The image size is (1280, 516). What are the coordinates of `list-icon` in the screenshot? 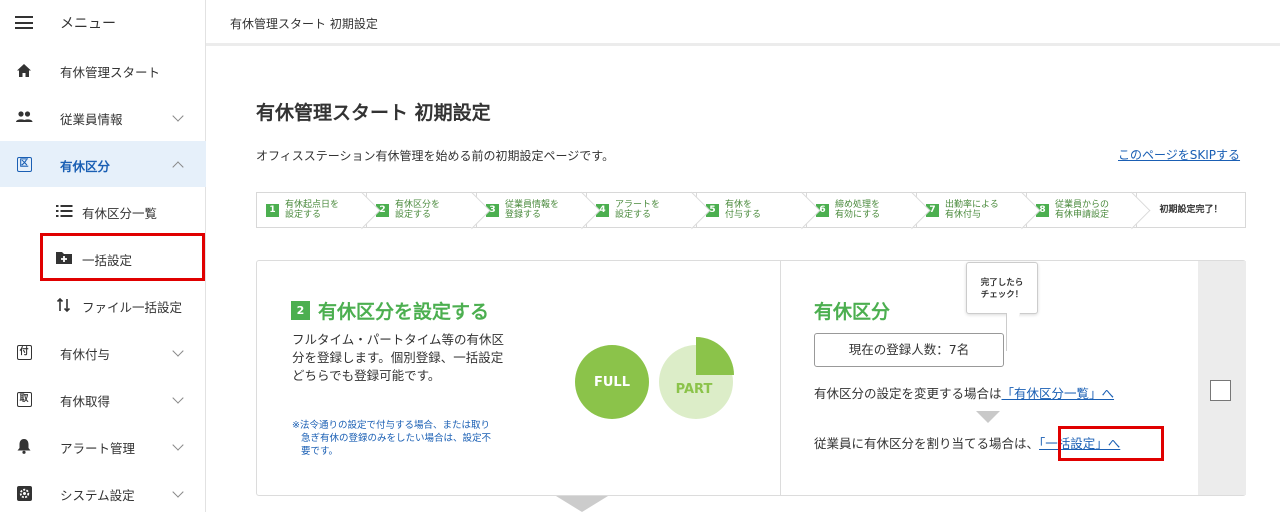 It's located at (64, 211).